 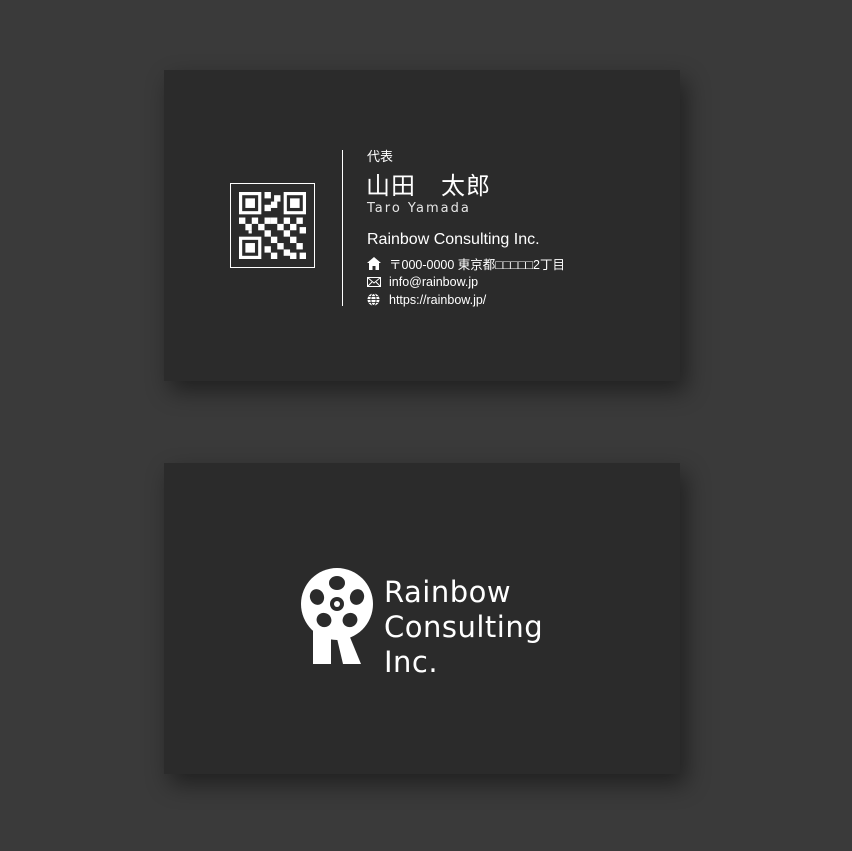 I want to click on logo-line-2: Consulting, so click(x=464, y=627).